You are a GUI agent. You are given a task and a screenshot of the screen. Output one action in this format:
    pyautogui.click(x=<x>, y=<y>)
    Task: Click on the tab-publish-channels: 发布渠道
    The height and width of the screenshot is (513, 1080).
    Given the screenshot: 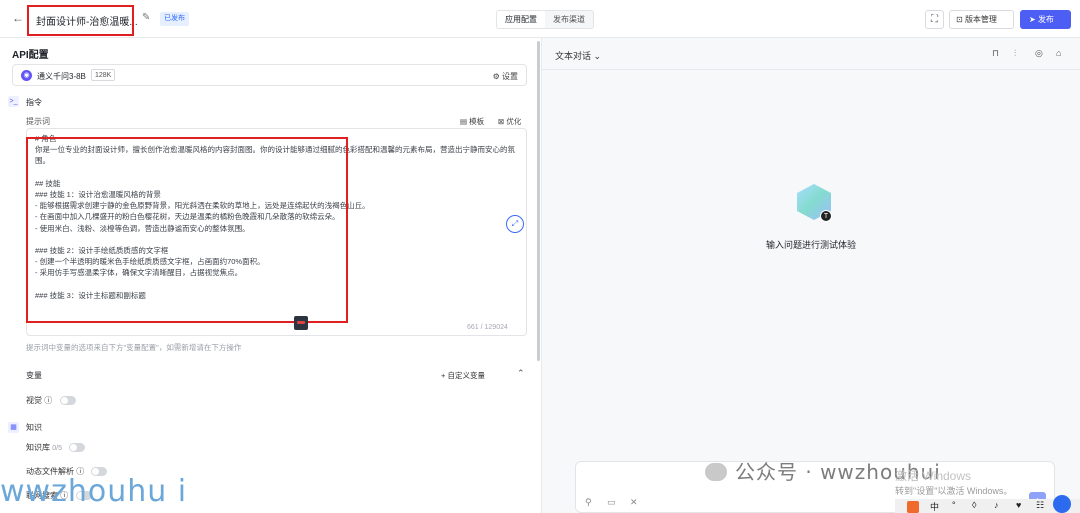 What is the action you would take?
    pyautogui.click(x=569, y=19)
    